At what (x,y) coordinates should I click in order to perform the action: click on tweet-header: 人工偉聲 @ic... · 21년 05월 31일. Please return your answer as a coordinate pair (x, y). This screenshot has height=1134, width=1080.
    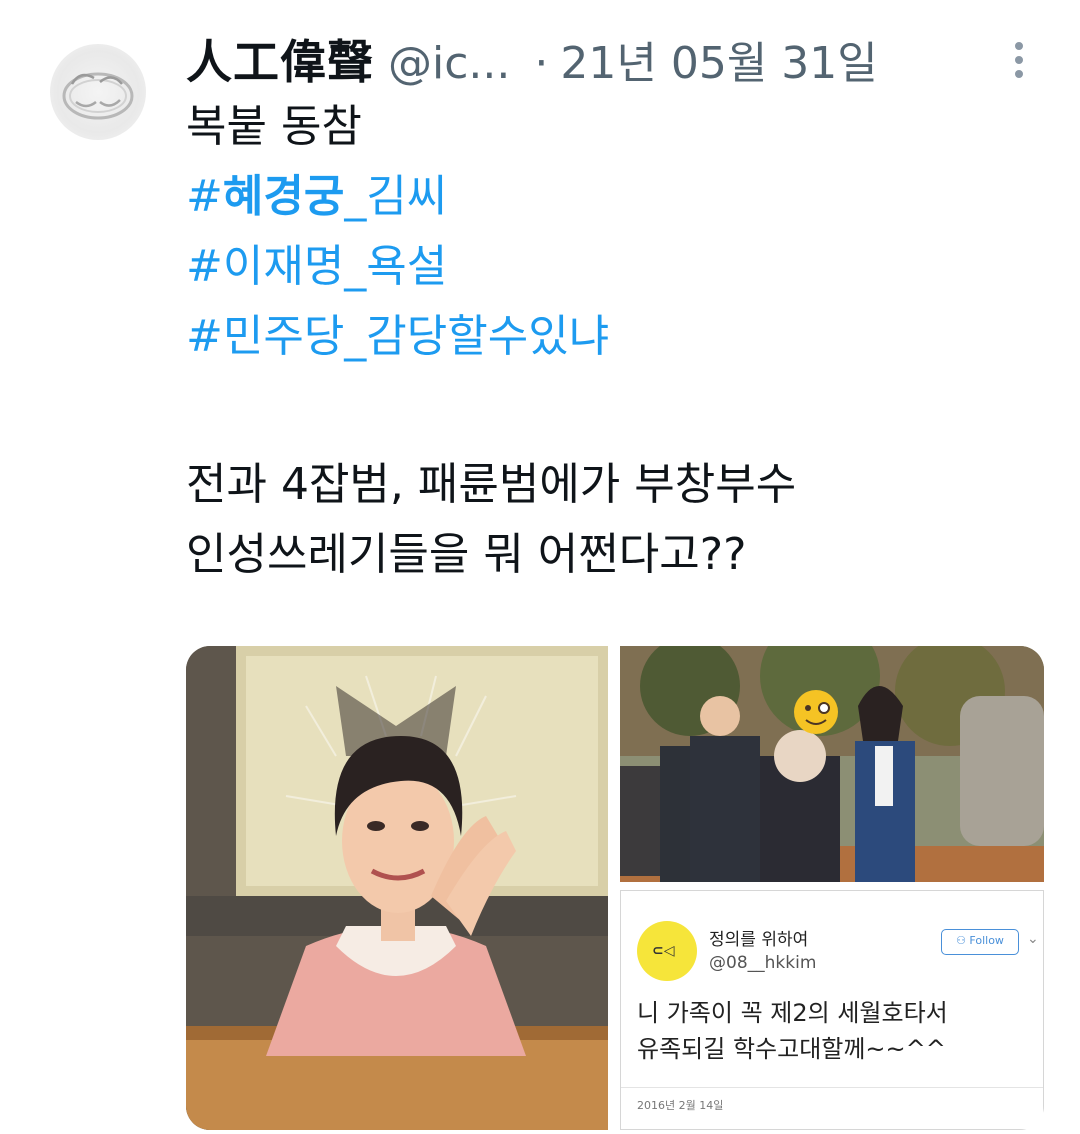
    Looking at the image, I should click on (532, 57).